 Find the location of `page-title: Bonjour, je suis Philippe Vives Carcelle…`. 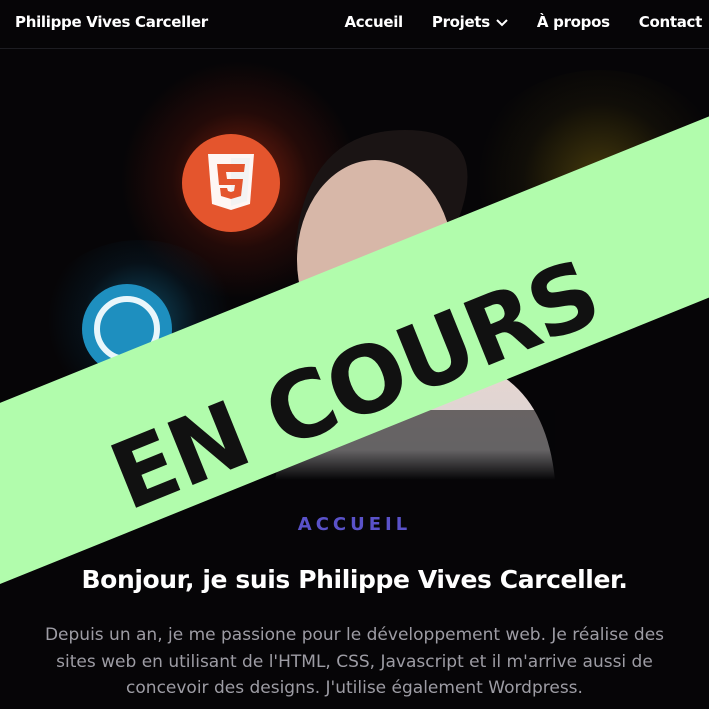

page-title: Bonjour, je suis Philippe Vives Carcelle… is located at coordinates (354, 579).